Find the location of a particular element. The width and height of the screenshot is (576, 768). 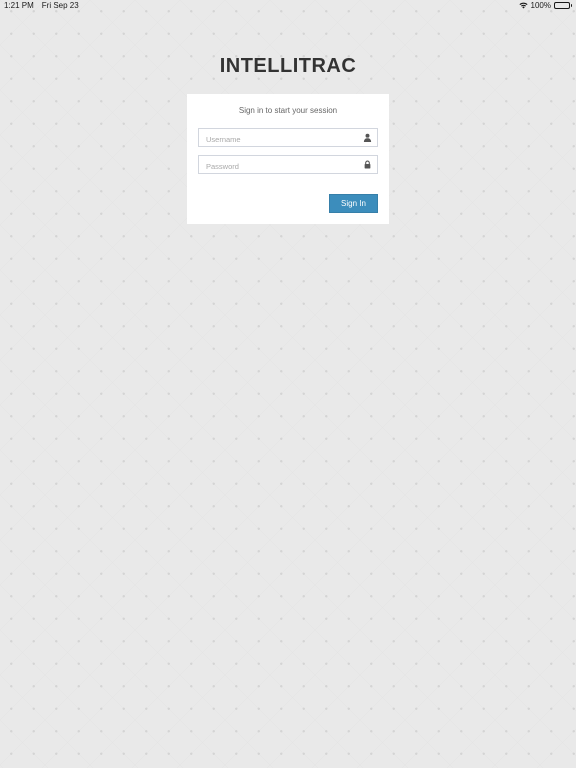

login-box: Sign in to start your session Sign In is located at coordinates (288, 159).